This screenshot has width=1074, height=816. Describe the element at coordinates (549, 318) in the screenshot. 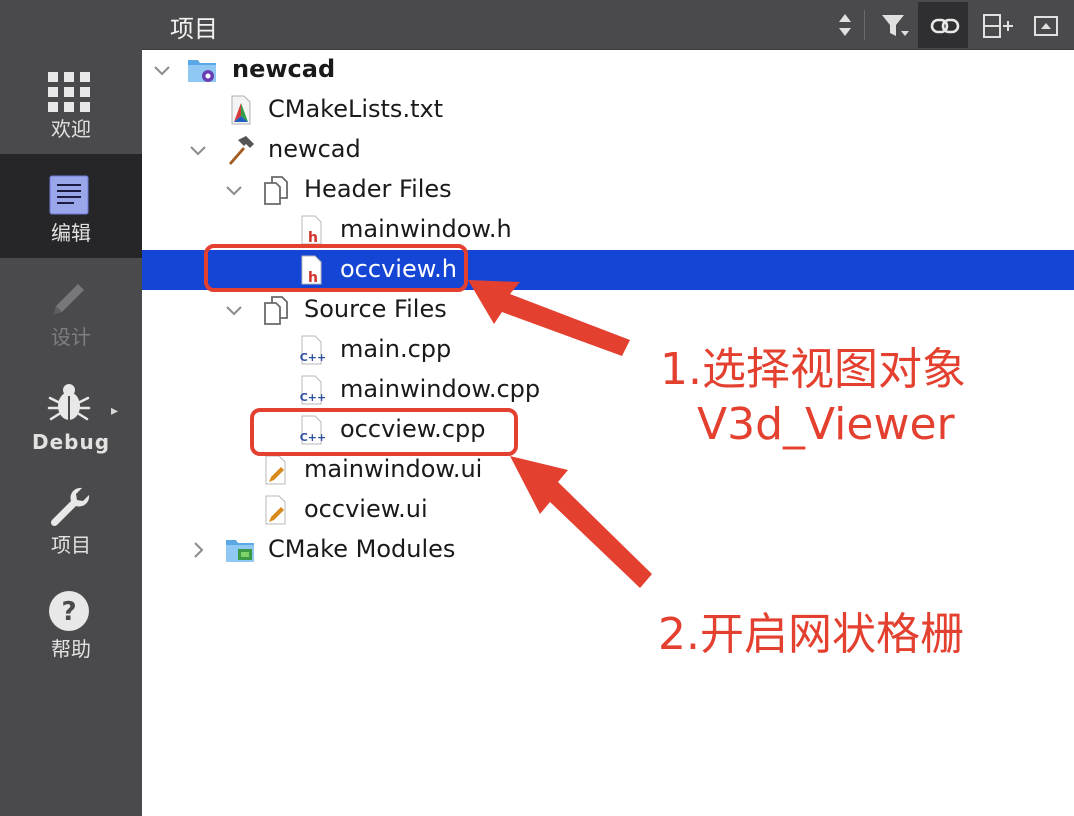

I see `arrow-to-occview-h` at that location.